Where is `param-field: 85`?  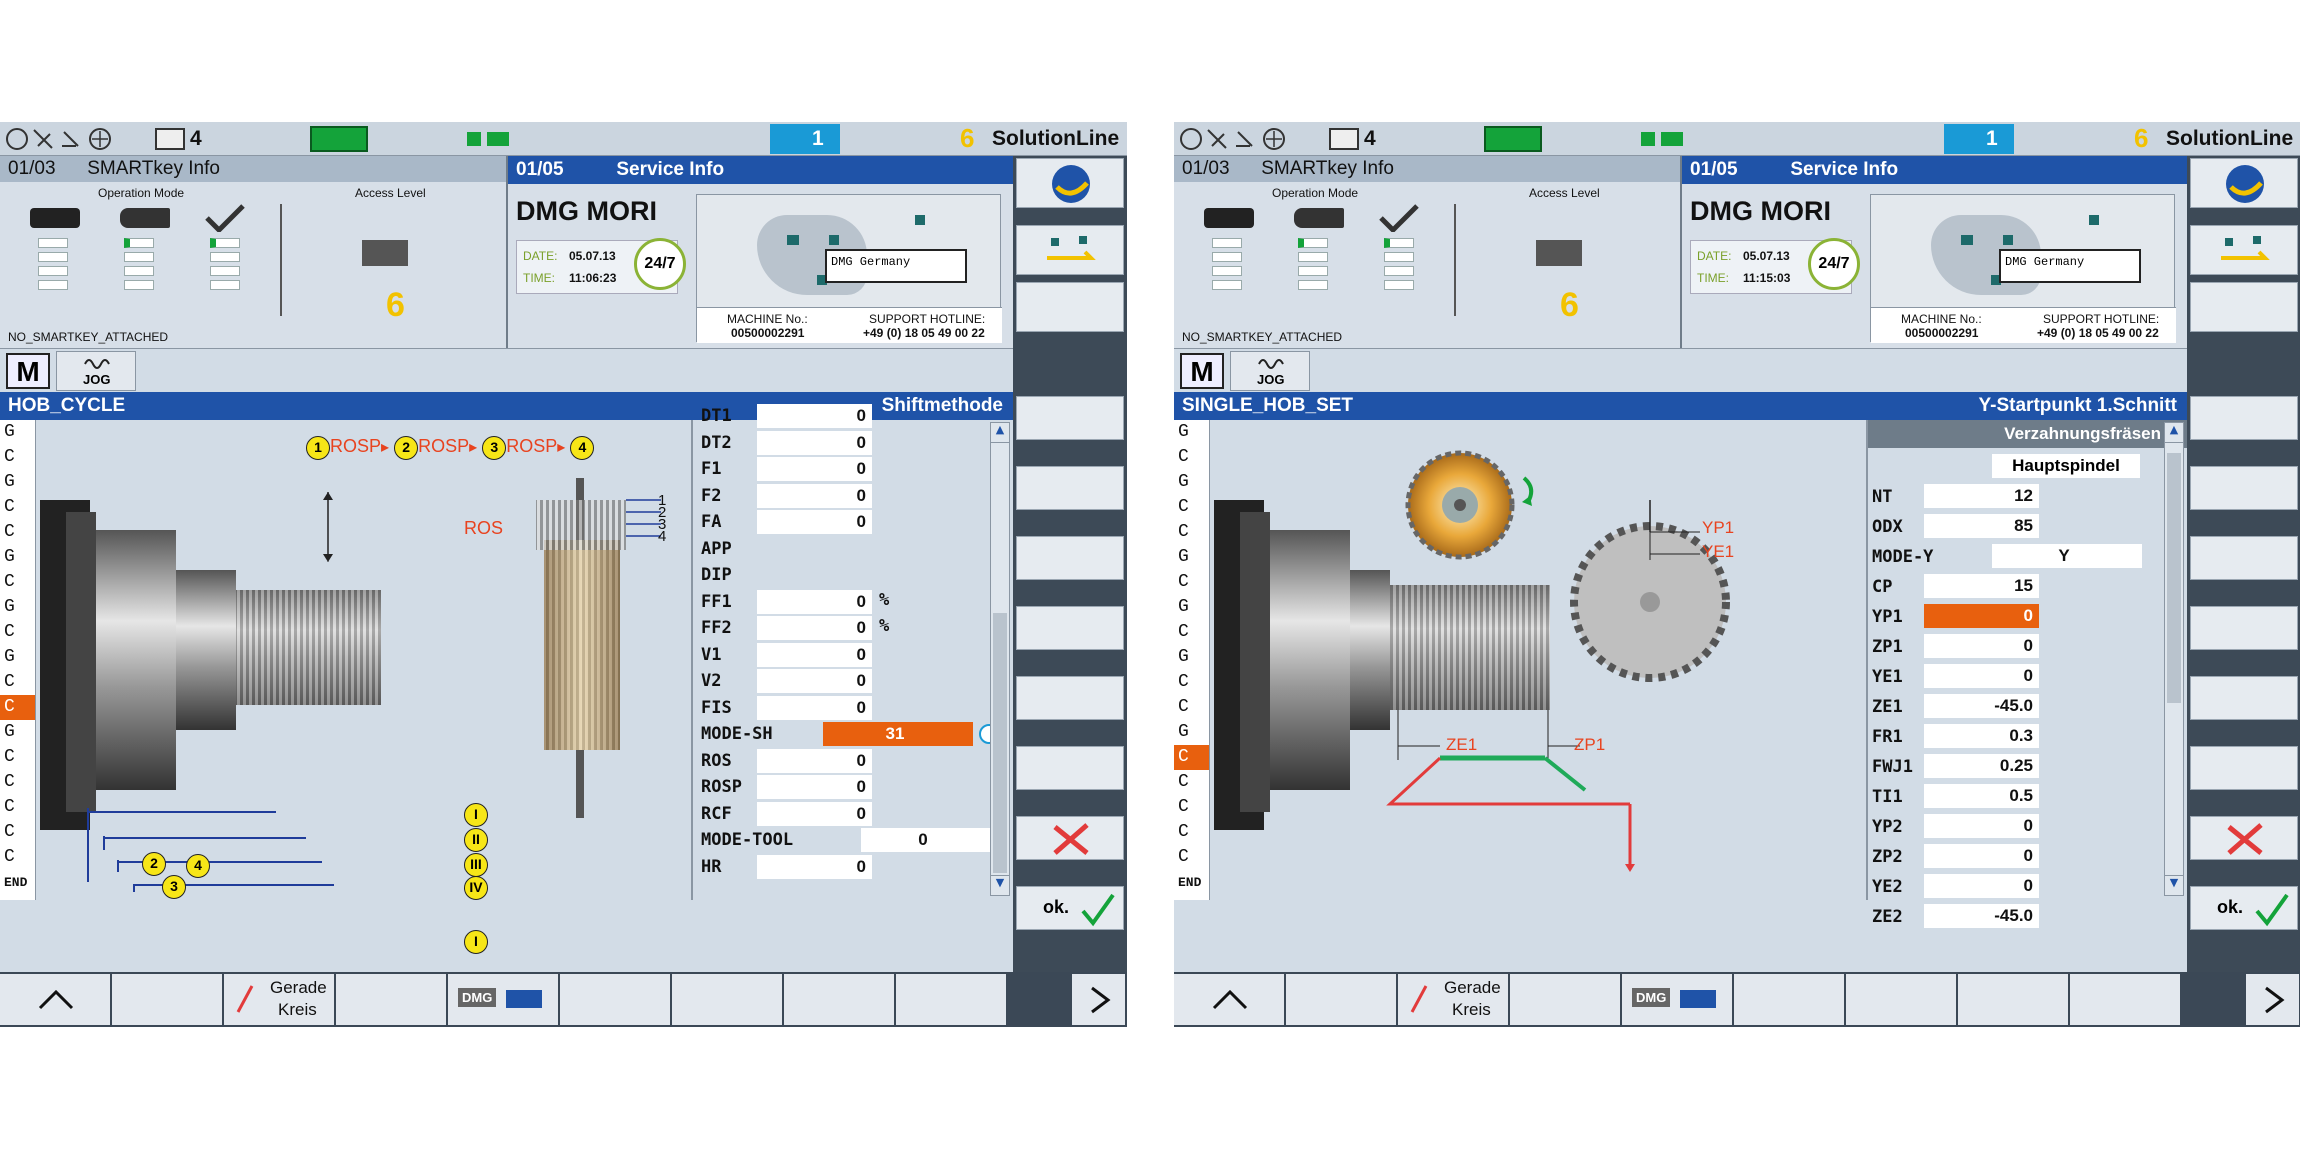 param-field: 85 is located at coordinates (1981, 526).